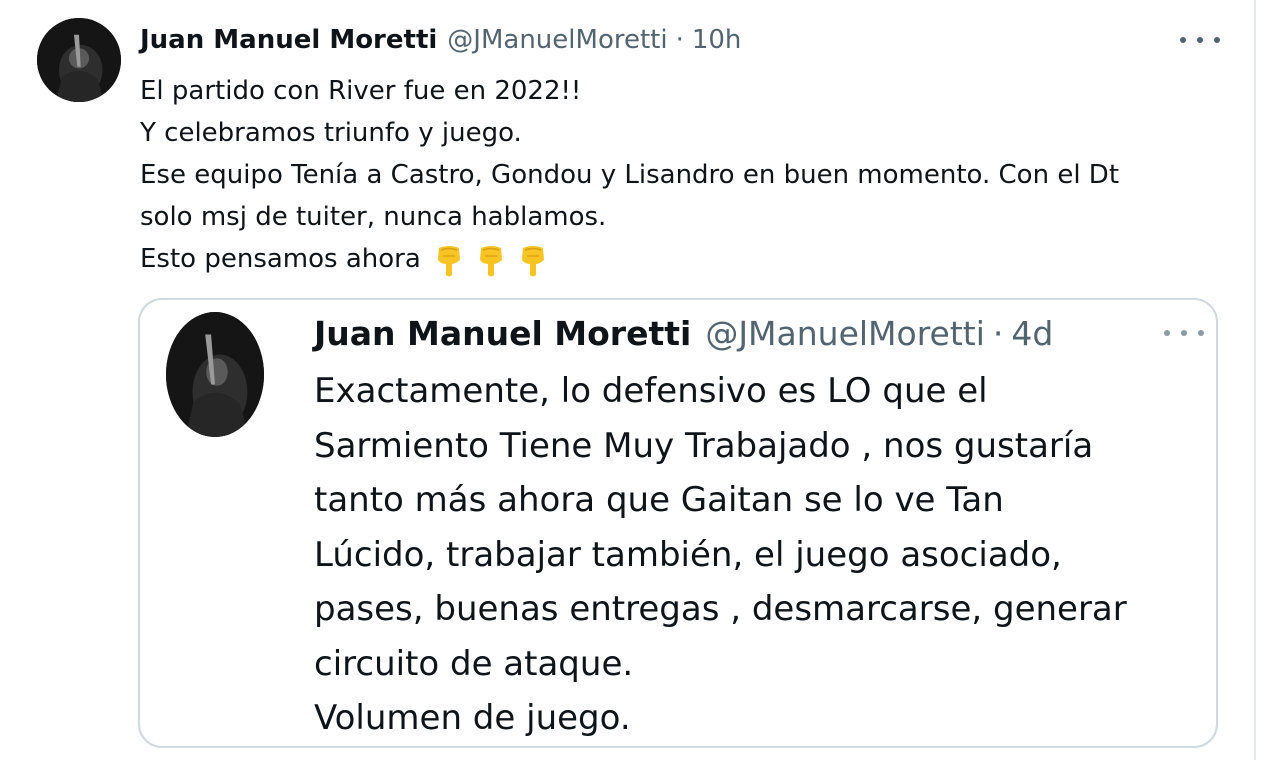 This screenshot has width=1280, height=760. What do you see at coordinates (502, 334) in the screenshot?
I see `quoted-author-name: Juan Manuel Moretti` at bounding box center [502, 334].